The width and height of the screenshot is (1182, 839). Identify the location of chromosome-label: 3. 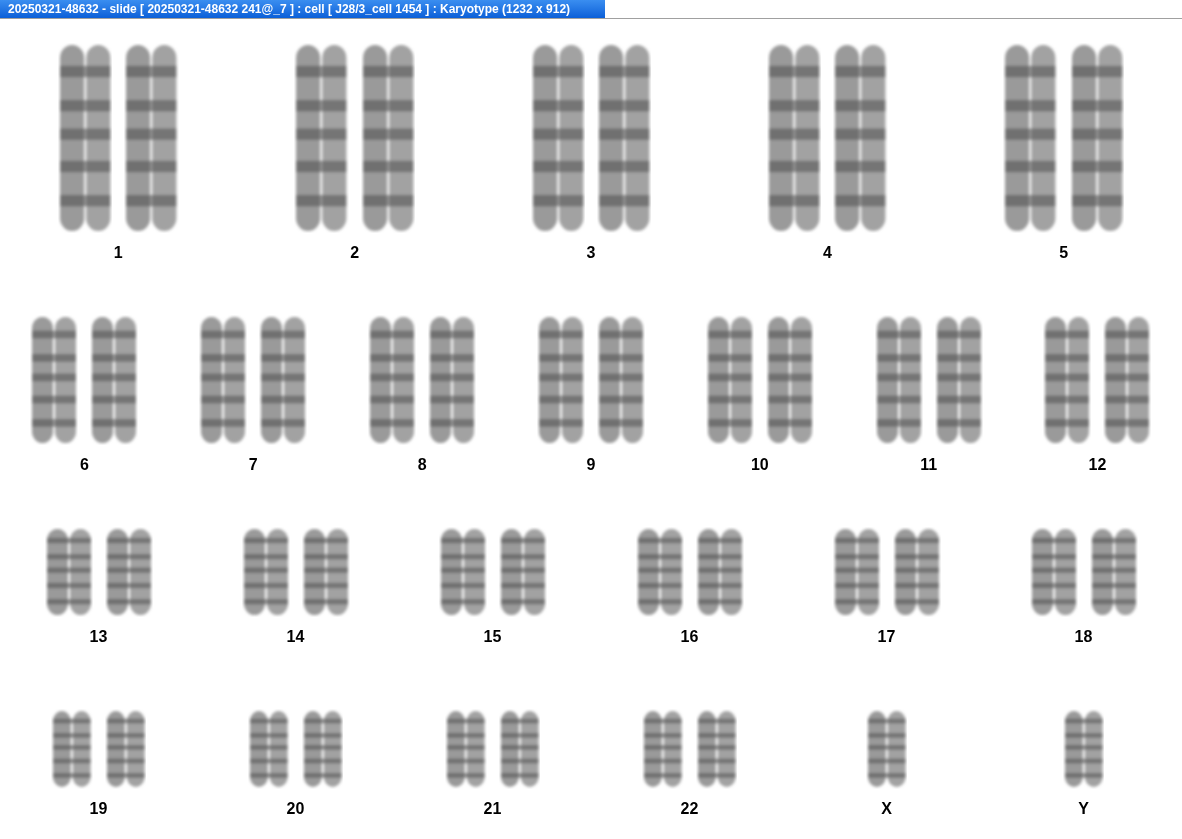
(591, 253).